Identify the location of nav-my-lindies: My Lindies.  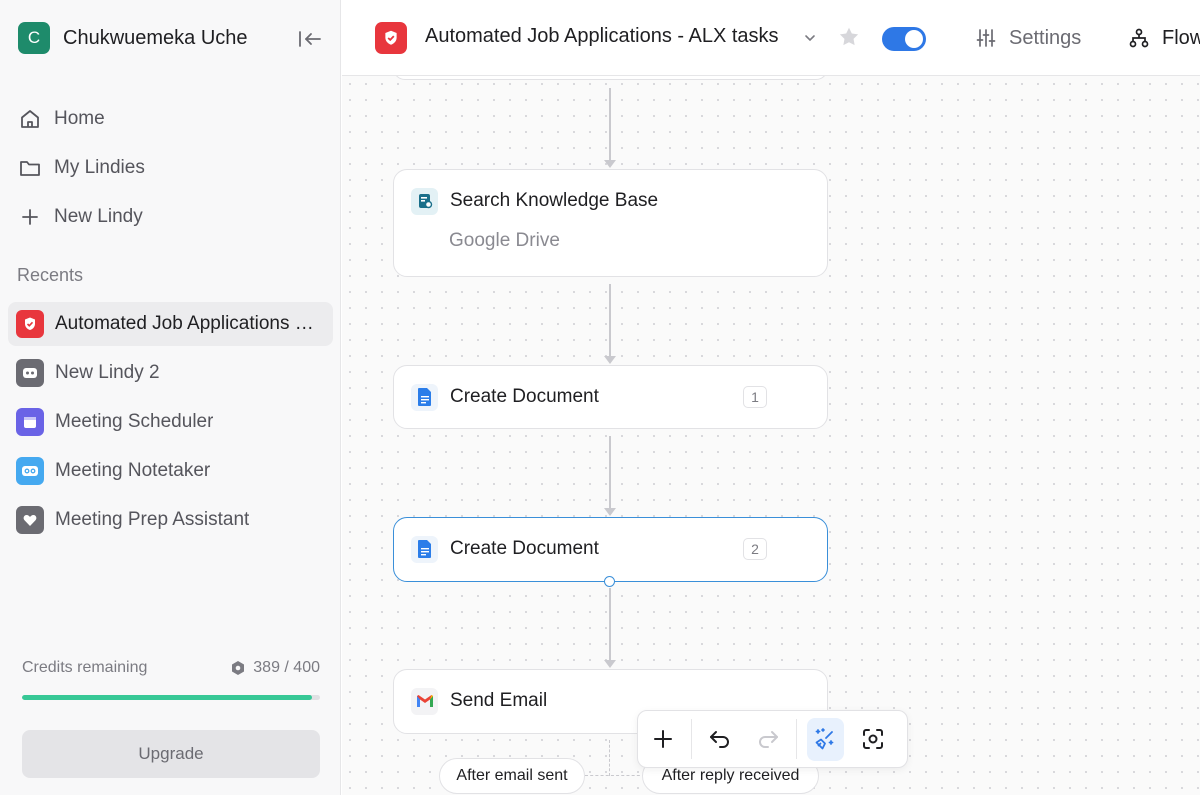
(80, 168).